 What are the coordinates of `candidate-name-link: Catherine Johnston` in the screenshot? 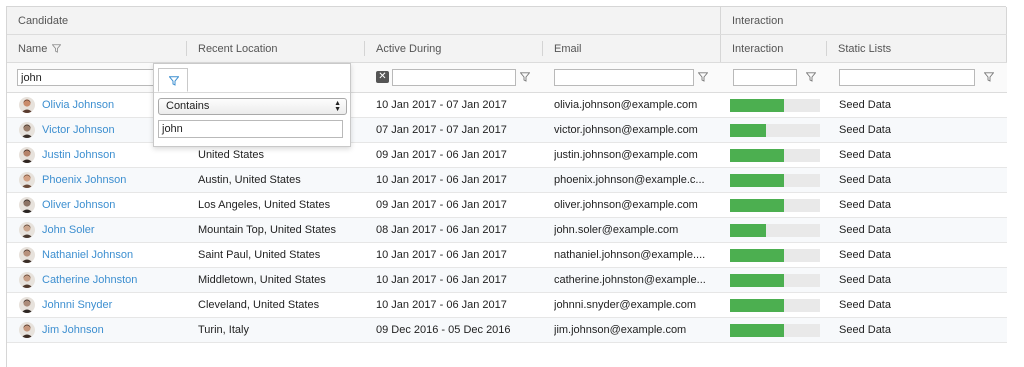 It's located at (112, 280).